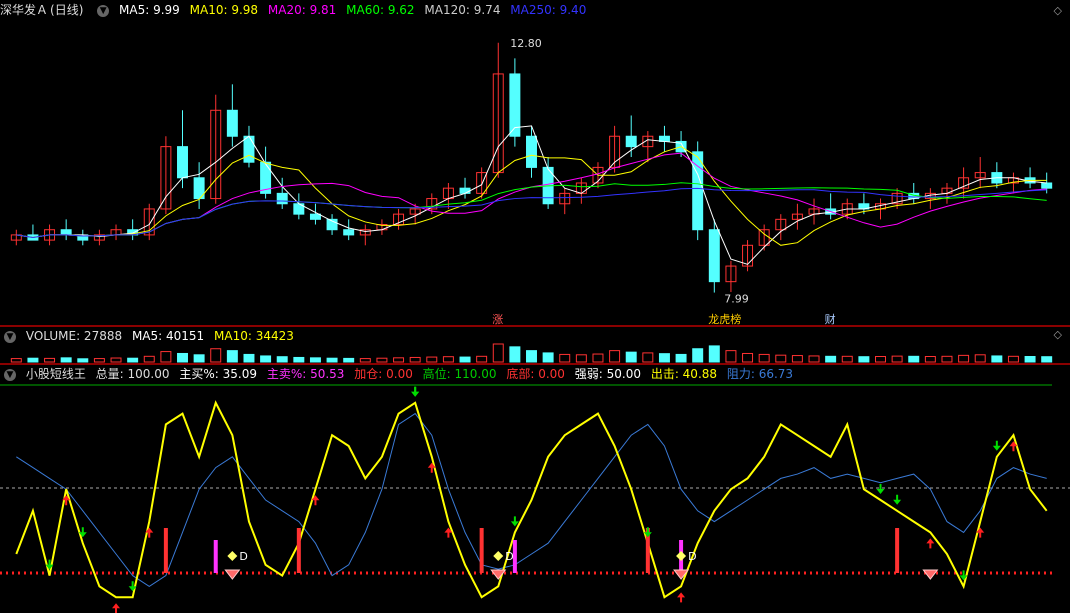 This screenshot has width=1070, height=613. I want to click on volume-value: VOLUME: 27888, so click(74, 336).